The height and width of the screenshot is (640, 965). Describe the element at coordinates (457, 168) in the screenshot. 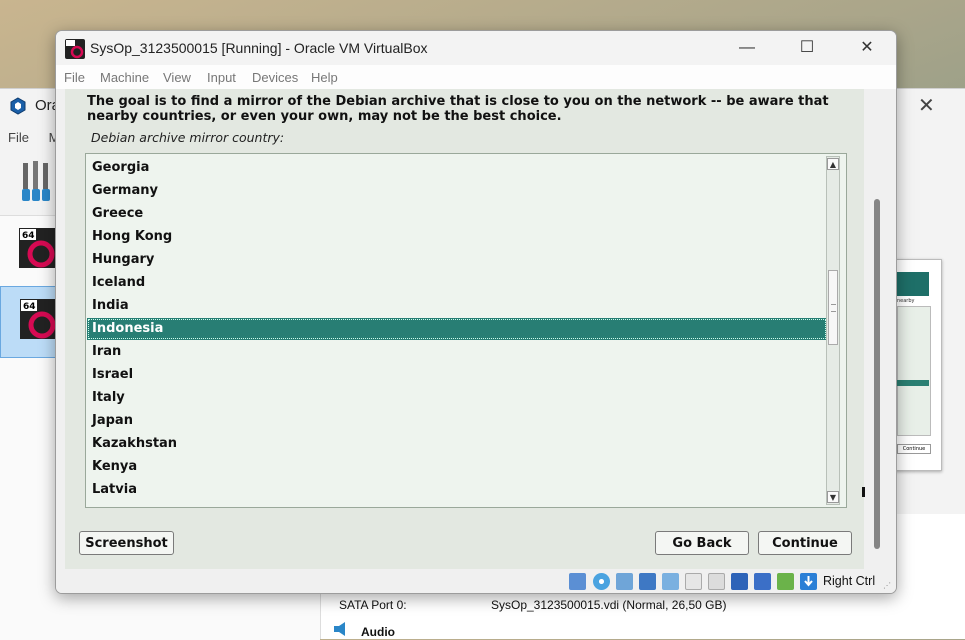

I see `list-item: Georgia` at that location.